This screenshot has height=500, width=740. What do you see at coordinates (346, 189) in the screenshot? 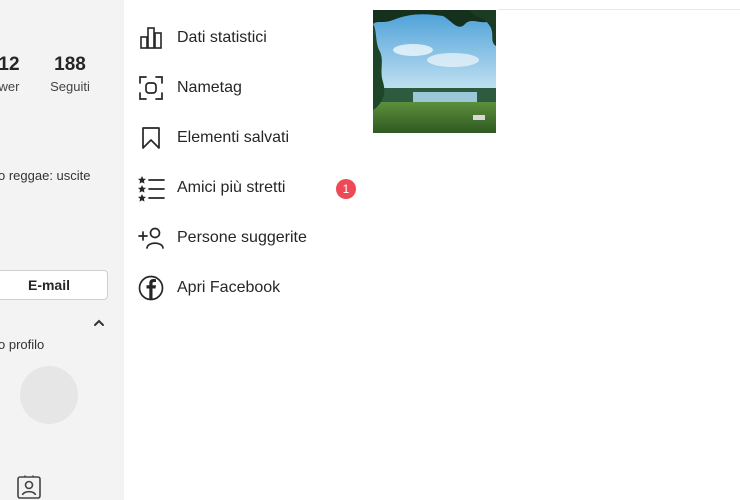
I see `notification-badge: 1` at bounding box center [346, 189].